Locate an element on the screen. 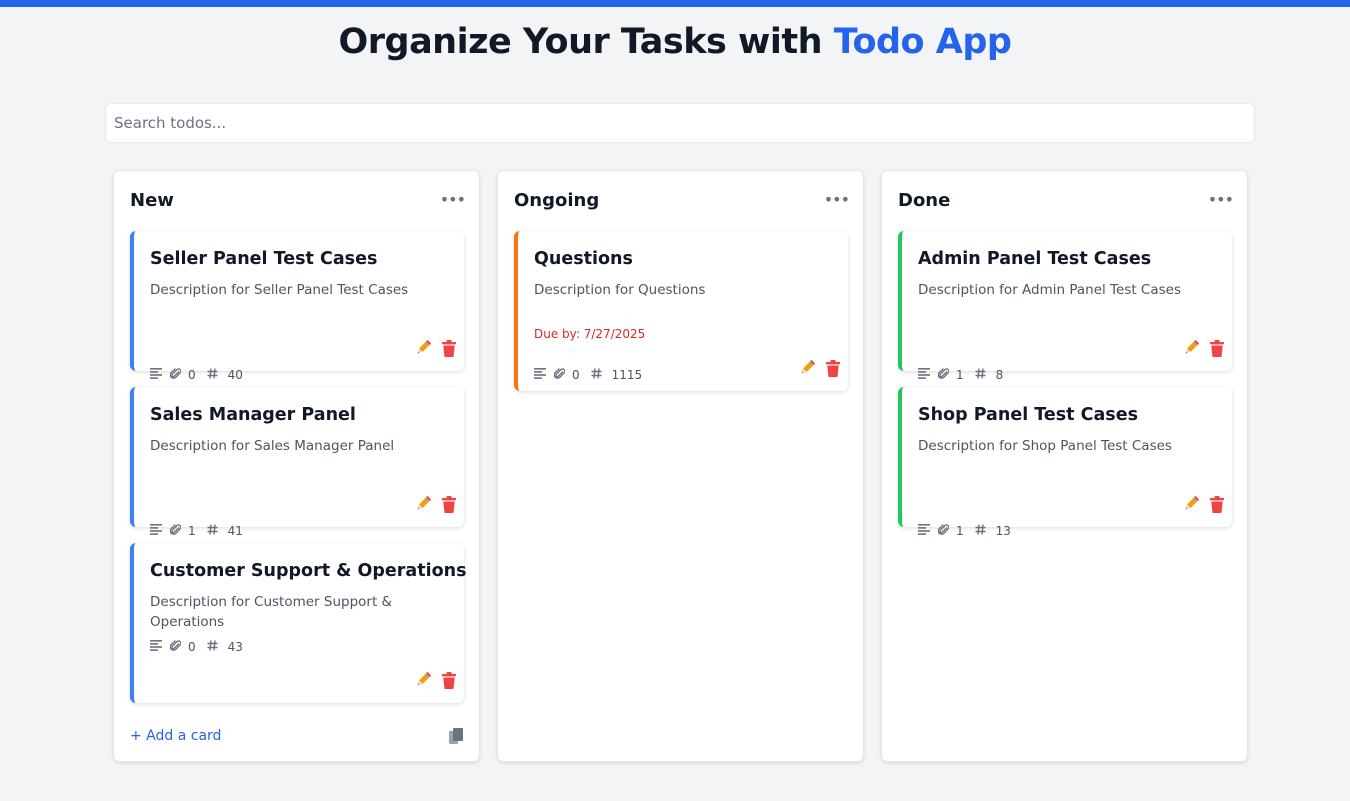 The image size is (1350, 801). card-title: Questions is located at coordinates (583, 259).